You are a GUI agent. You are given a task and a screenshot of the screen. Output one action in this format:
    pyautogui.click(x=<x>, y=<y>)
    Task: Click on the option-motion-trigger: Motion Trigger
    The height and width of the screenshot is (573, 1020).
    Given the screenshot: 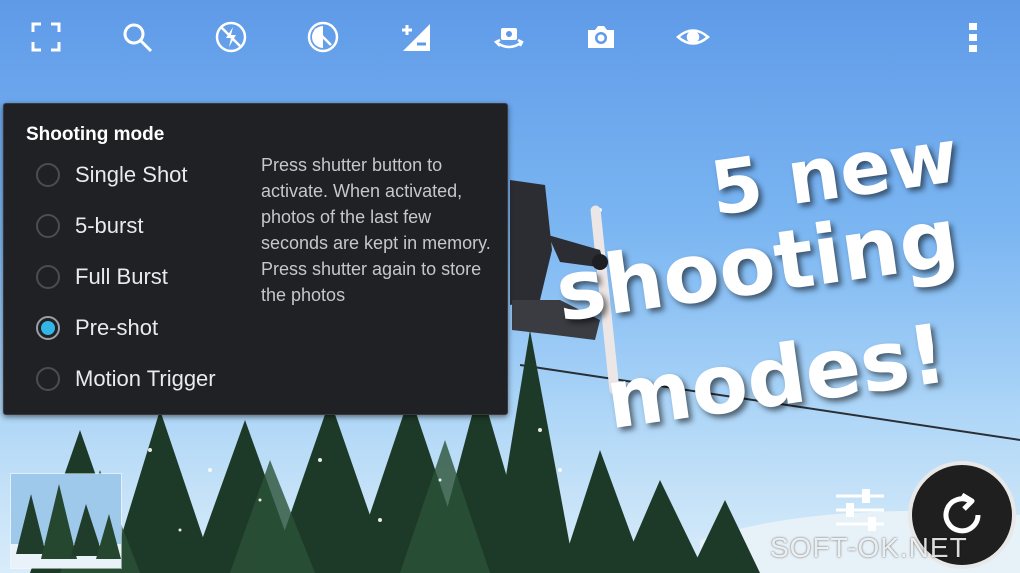 What is the action you would take?
    pyautogui.click(x=151, y=379)
    